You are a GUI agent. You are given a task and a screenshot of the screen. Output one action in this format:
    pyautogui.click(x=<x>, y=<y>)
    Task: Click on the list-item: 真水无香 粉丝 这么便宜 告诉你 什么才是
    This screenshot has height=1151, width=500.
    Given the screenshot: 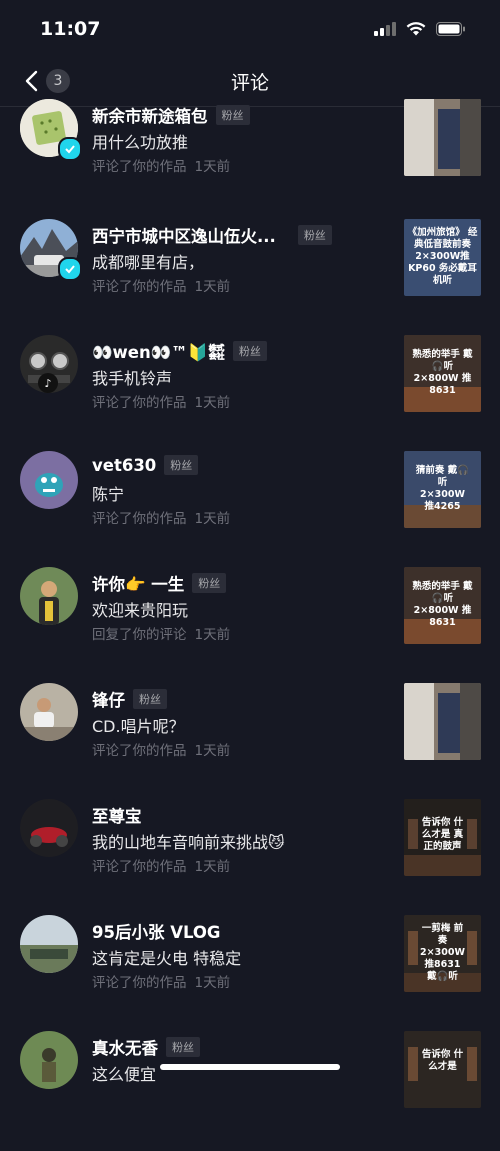 What is the action you would take?
    pyautogui.click(x=250, y=1089)
    